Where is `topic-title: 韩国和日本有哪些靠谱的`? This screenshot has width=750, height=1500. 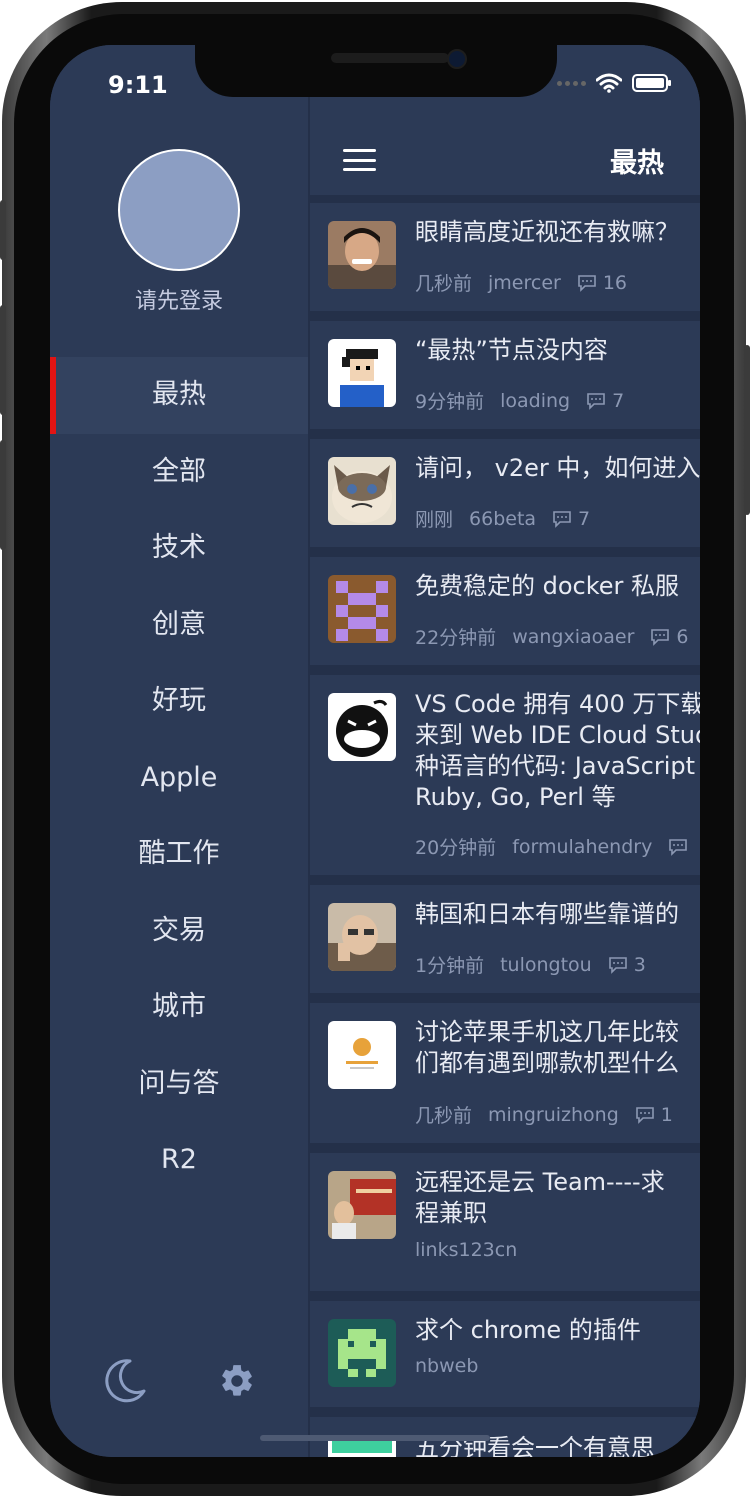 topic-title: 韩国和日本有哪些靠谱的 is located at coordinates (557, 914).